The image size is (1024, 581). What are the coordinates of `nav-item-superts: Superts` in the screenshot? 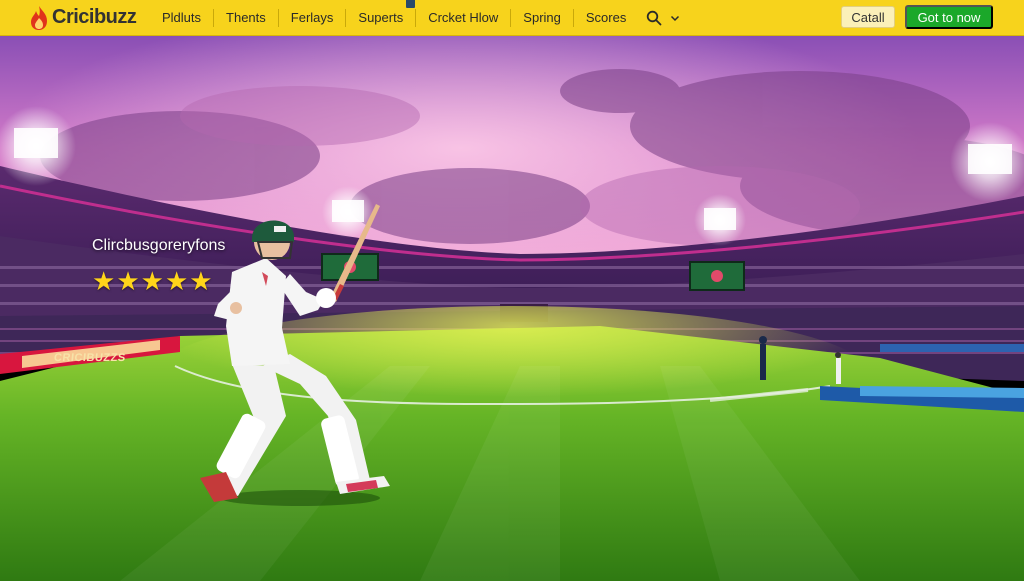 It's located at (381, 13).